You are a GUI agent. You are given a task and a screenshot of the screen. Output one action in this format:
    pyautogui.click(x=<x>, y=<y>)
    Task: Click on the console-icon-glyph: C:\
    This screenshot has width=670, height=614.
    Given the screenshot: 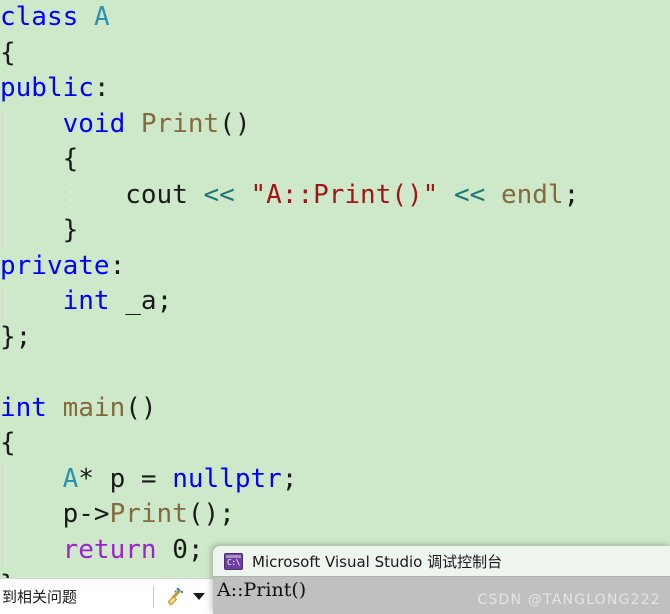 What is the action you would take?
    pyautogui.click(x=233, y=562)
    